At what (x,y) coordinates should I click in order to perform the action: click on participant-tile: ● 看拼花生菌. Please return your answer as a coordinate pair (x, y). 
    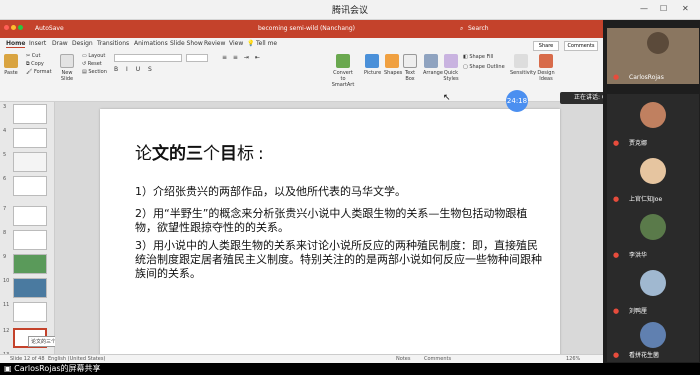
    Looking at the image, I should click on (653, 340).